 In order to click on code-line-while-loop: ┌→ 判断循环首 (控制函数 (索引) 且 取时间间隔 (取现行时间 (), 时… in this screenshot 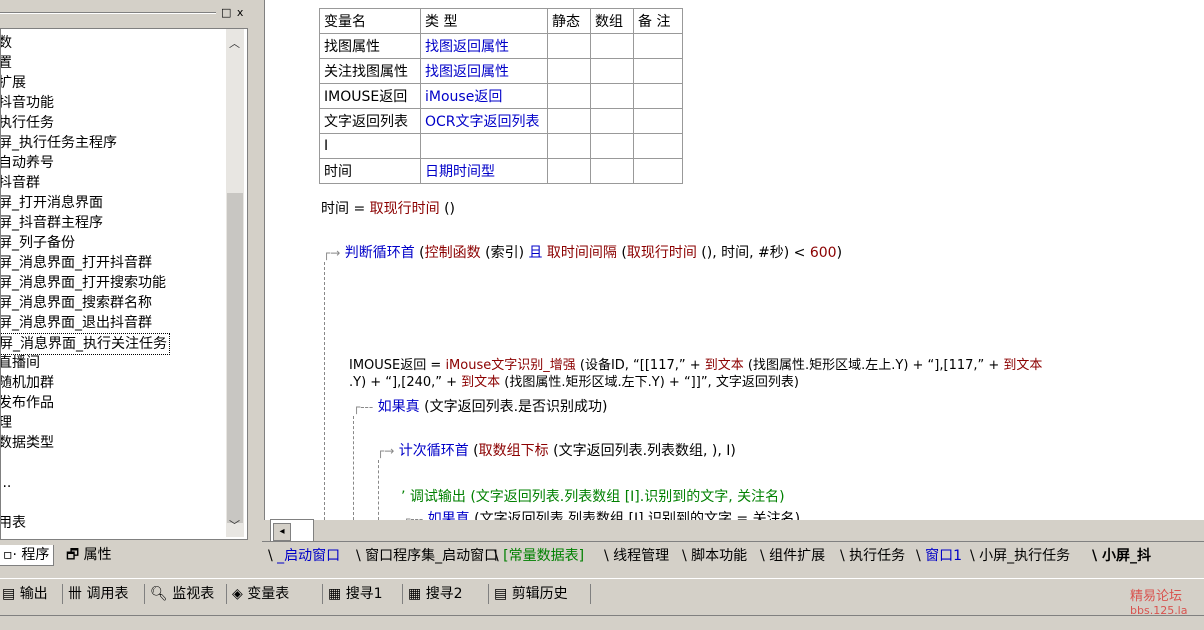, I will do `click(582, 252)`.